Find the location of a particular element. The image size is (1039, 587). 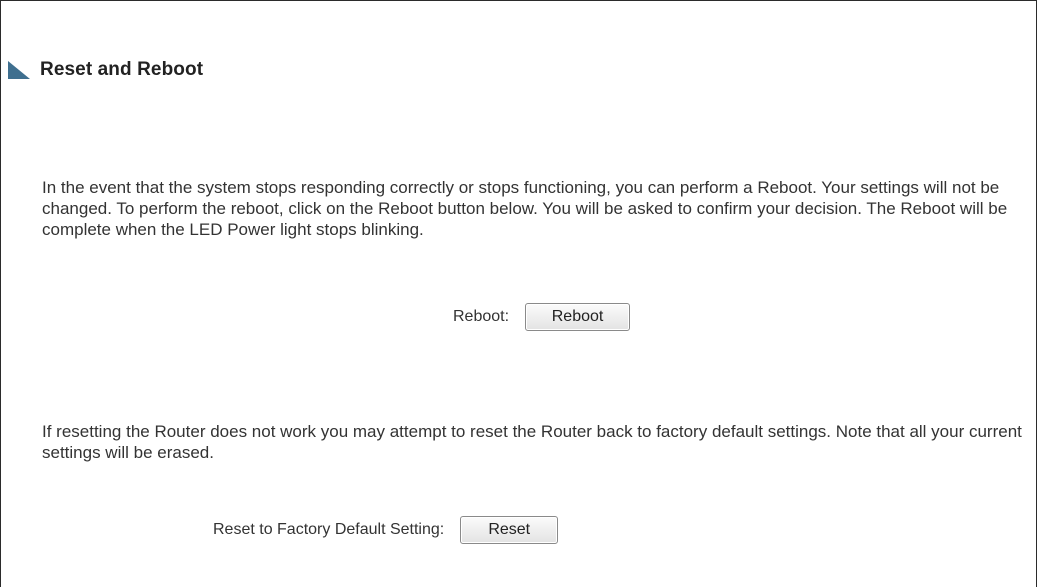

reset-row: Reset to Factory Default Setting: Reset is located at coordinates (386, 530).